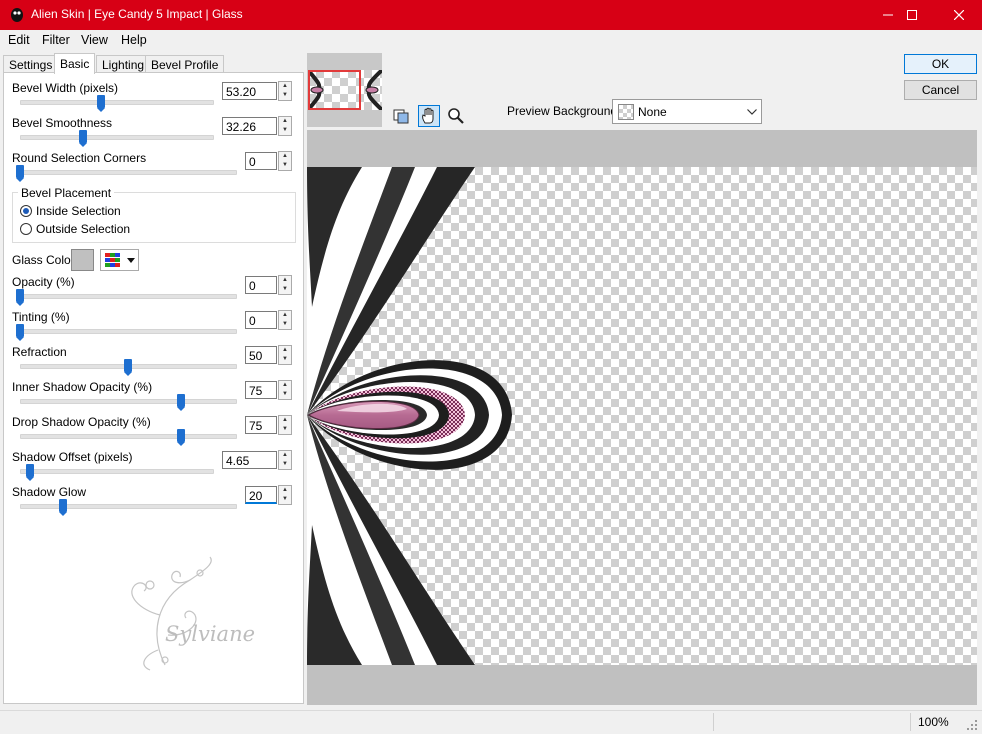 This screenshot has width=982, height=734. What do you see at coordinates (117, 471) in the screenshot?
I see `shadow-offset-slider` at bounding box center [117, 471].